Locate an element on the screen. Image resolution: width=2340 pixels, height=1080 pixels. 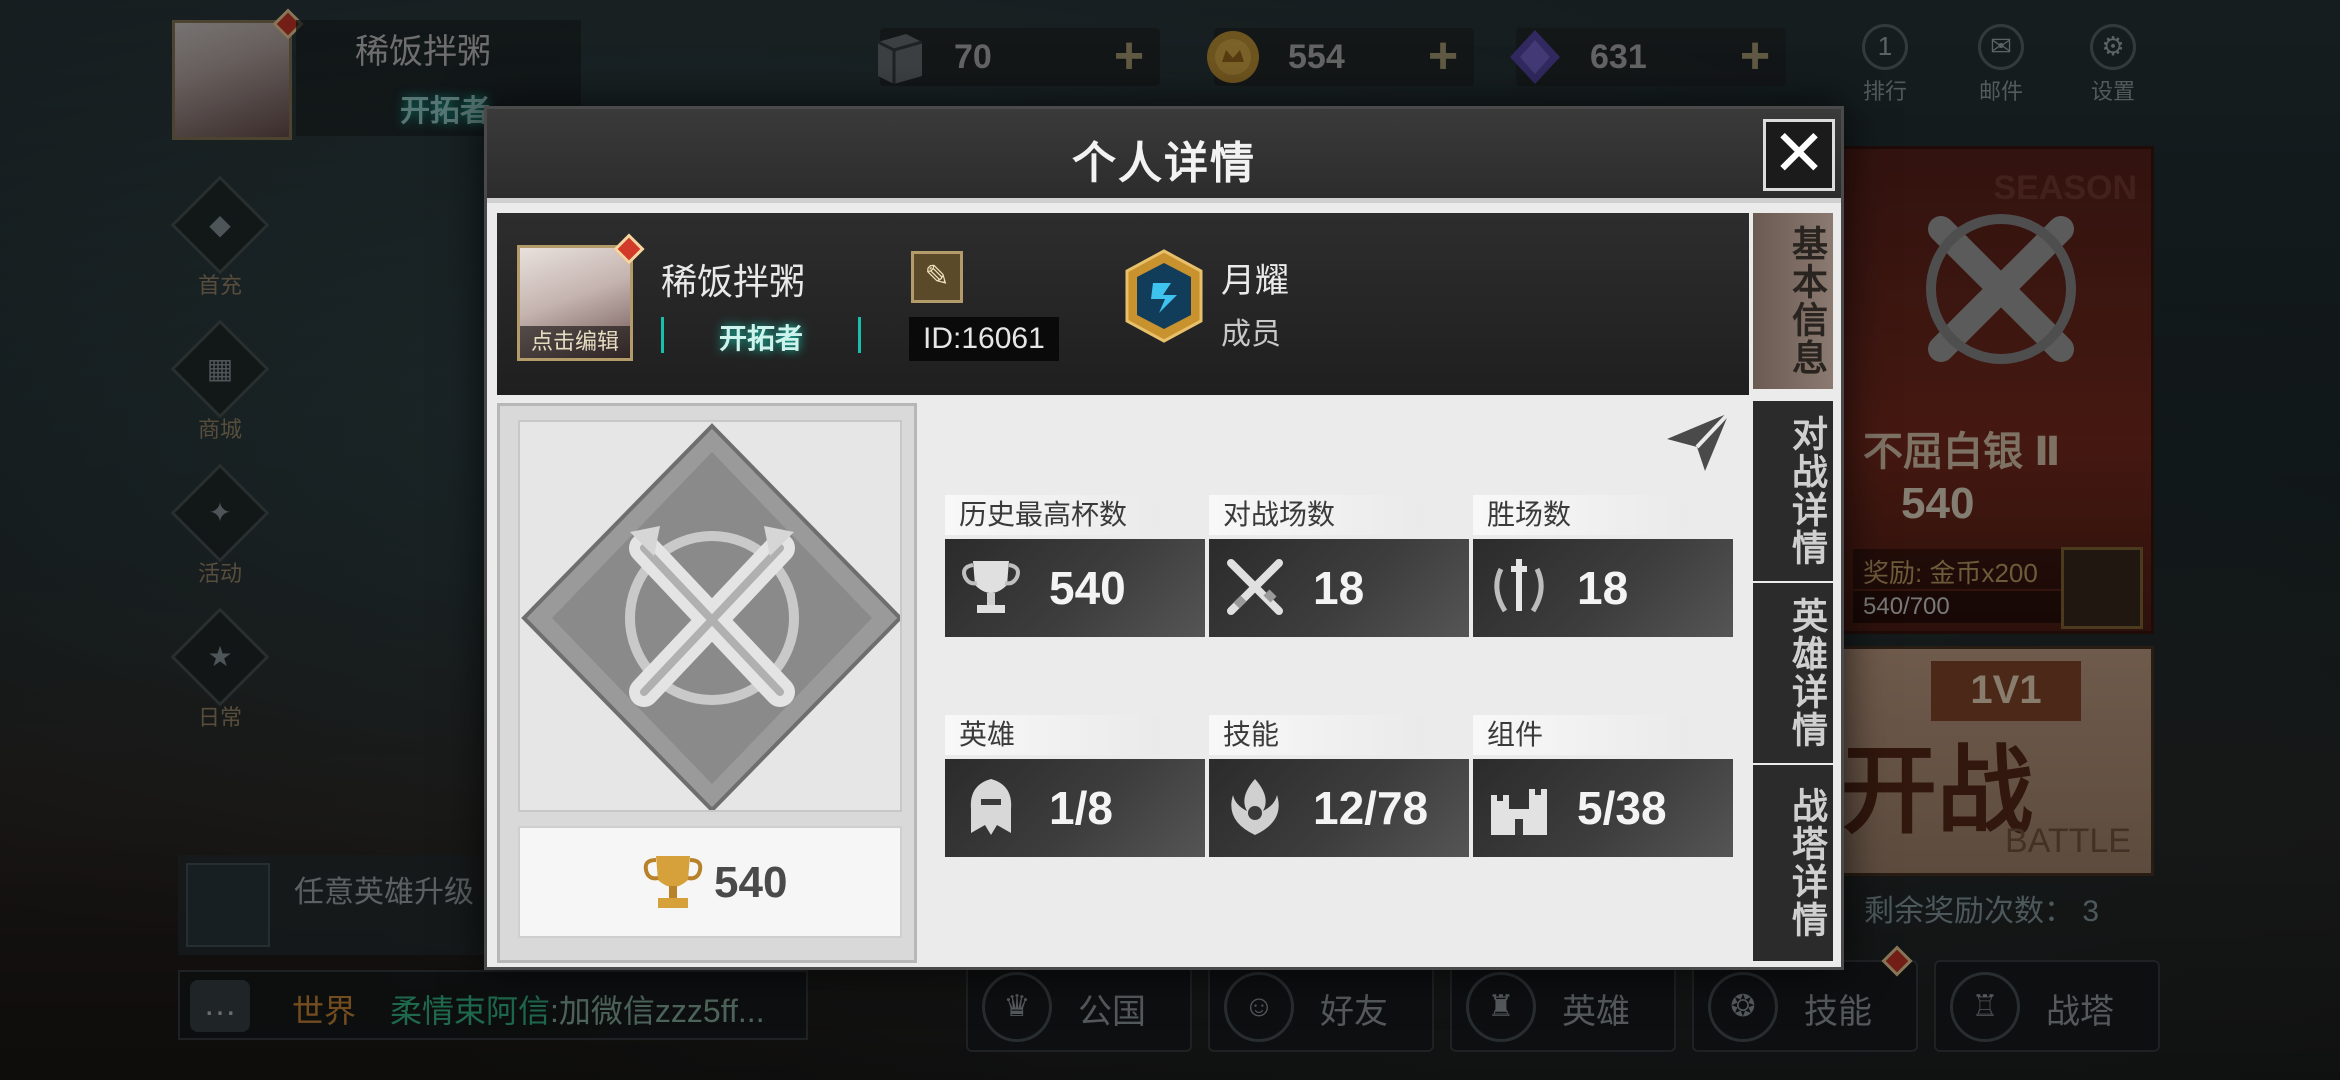
tab-battle-details: 对战详情 is located at coordinates (1793, 491).